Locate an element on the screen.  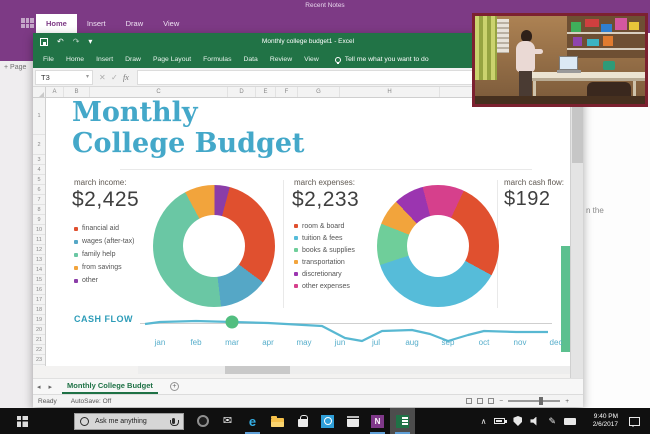
ribbon-tab-review: Review is located at coordinates (281, 59).